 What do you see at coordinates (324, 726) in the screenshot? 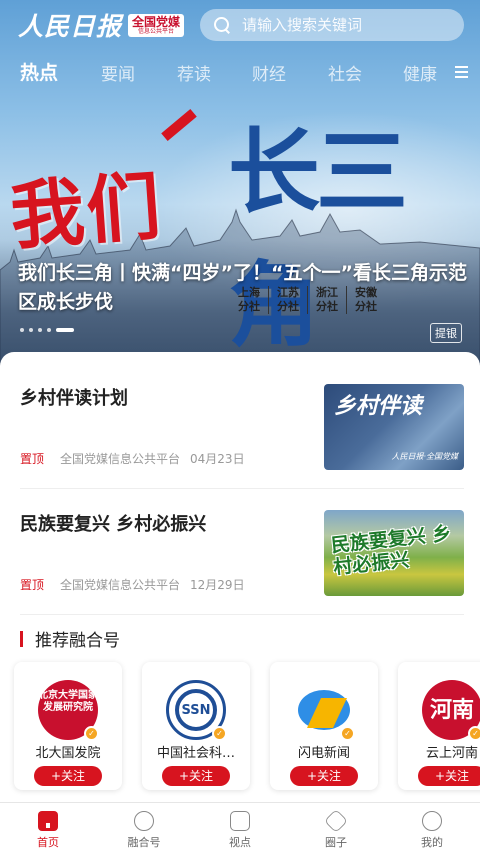
I see `account-card: ✓ 闪电新闻 +关注` at bounding box center [324, 726].